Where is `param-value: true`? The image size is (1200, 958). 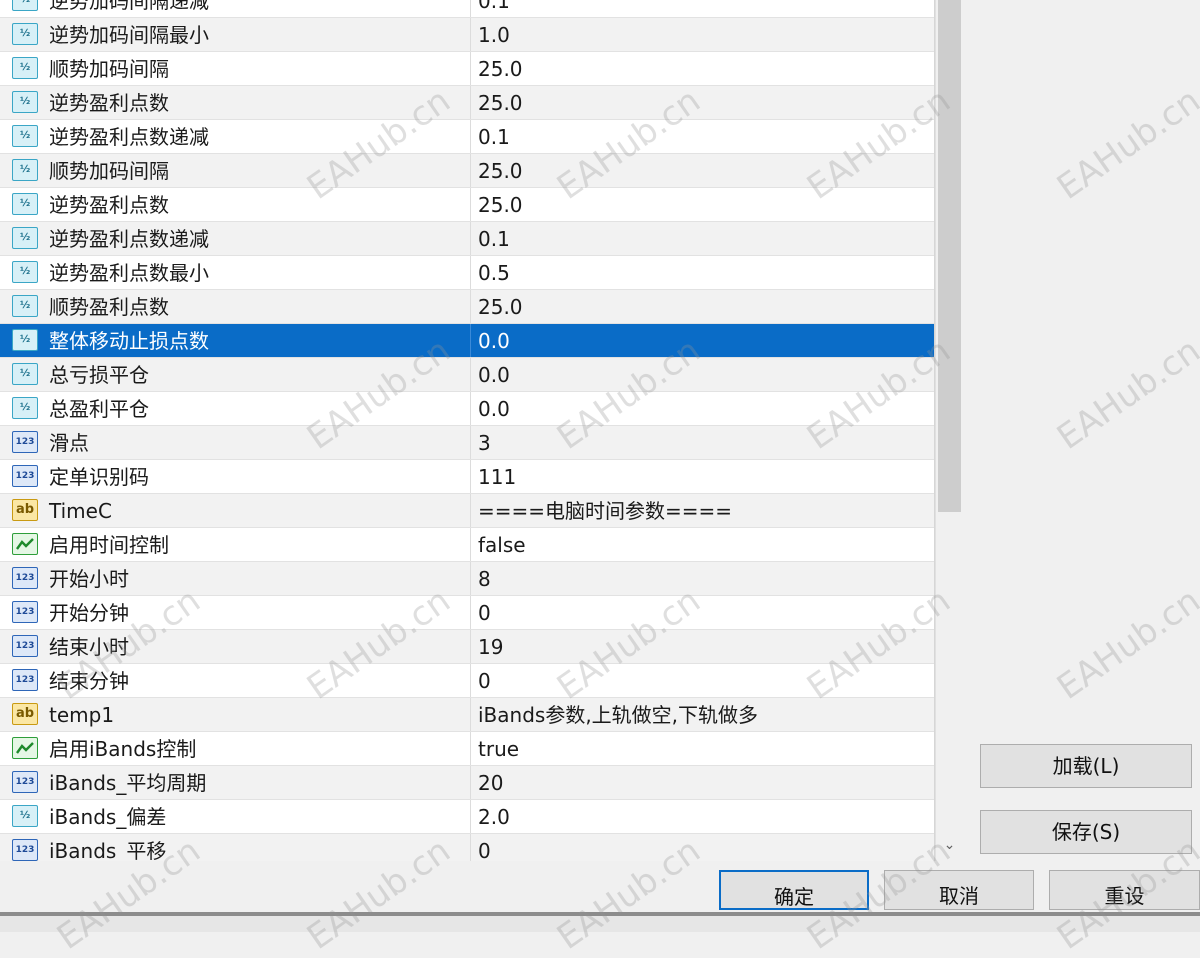 param-value: true is located at coordinates (498, 749).